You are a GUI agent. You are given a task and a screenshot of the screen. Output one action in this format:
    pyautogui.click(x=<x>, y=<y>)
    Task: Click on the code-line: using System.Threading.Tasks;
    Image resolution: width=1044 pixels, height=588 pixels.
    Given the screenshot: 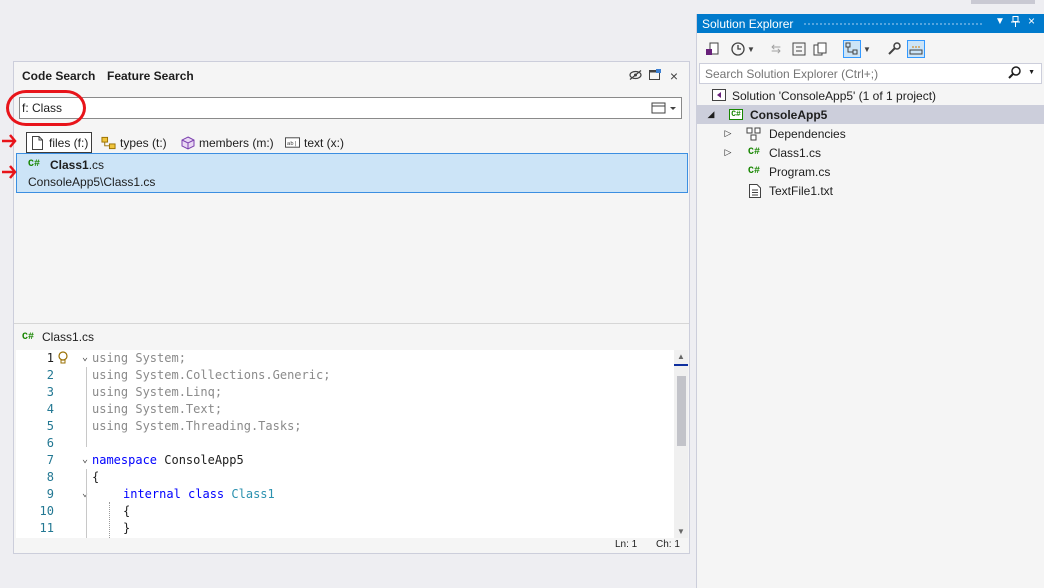 What is the action you would take?
    pyautogui.click(x=197, y=426)
    